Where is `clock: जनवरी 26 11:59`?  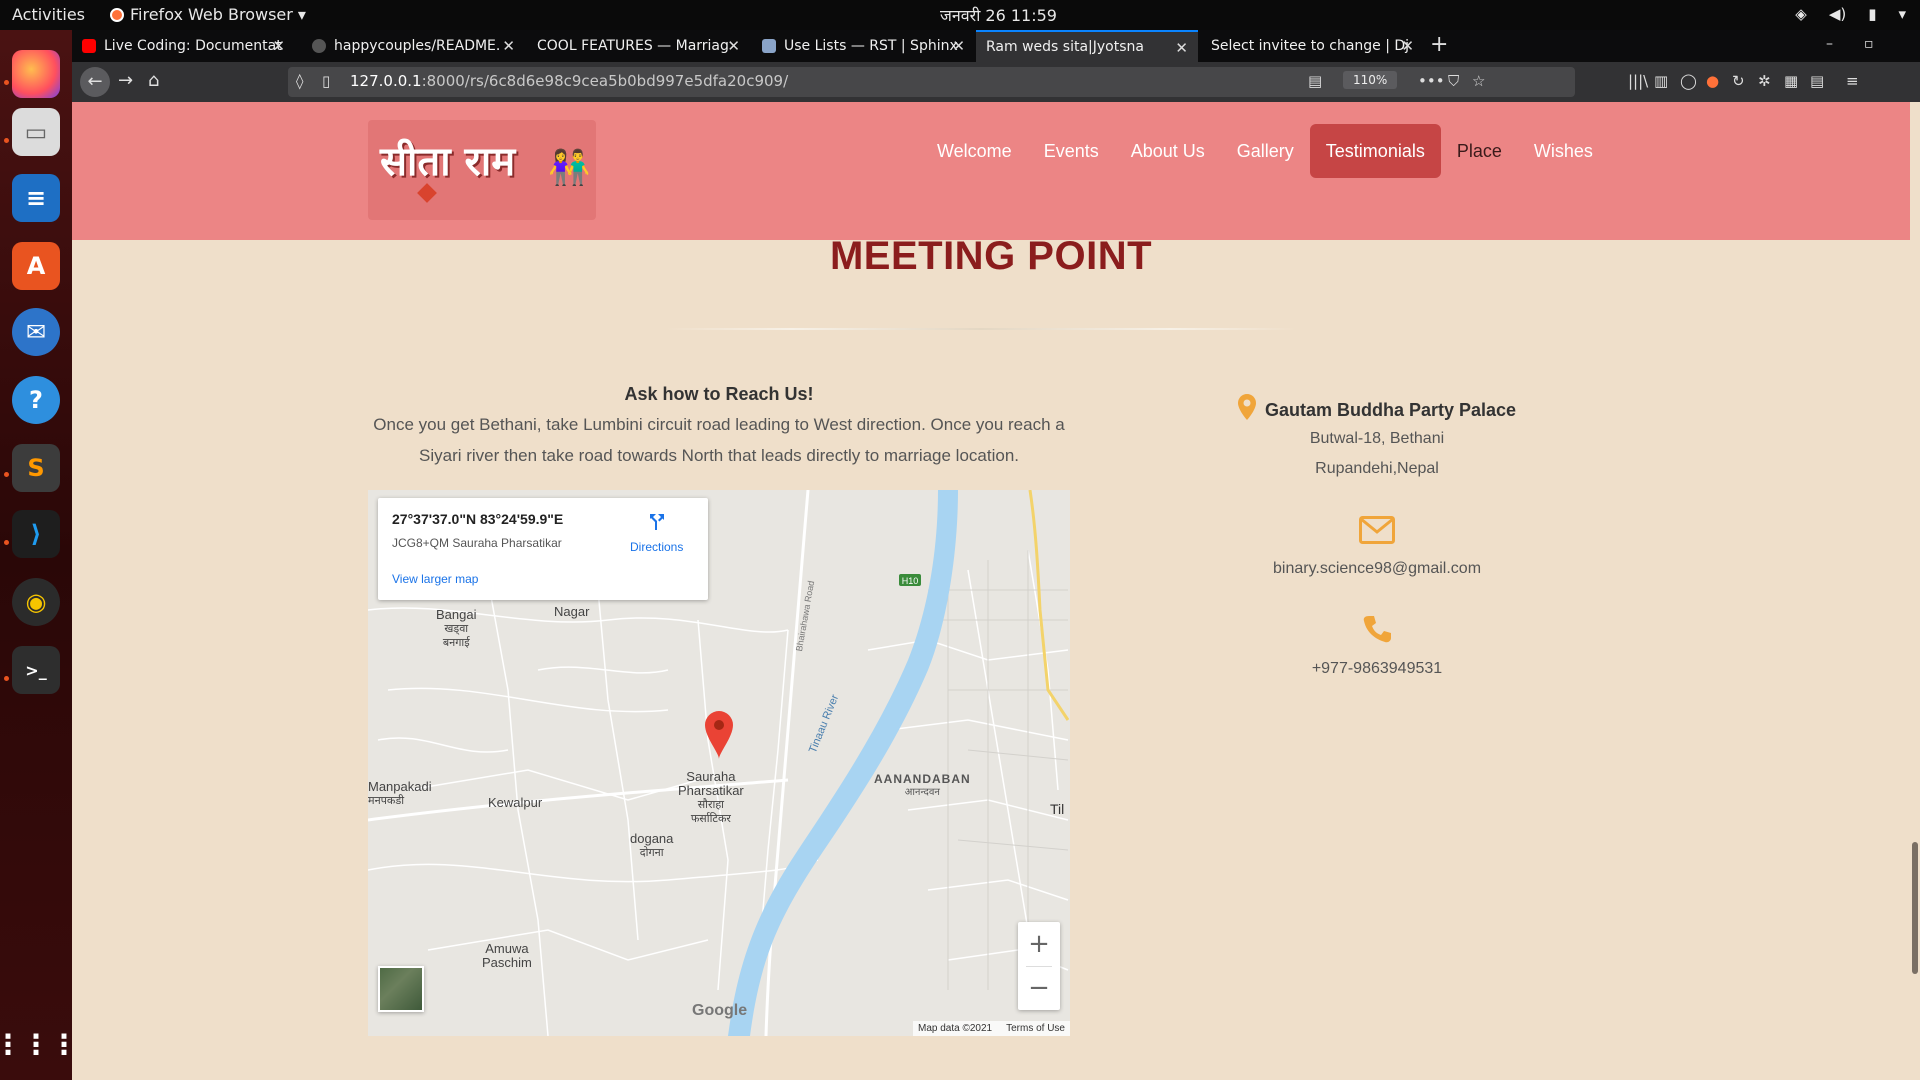
clock: जनवरी 26 11:59 is located at coordinates (998, 15).